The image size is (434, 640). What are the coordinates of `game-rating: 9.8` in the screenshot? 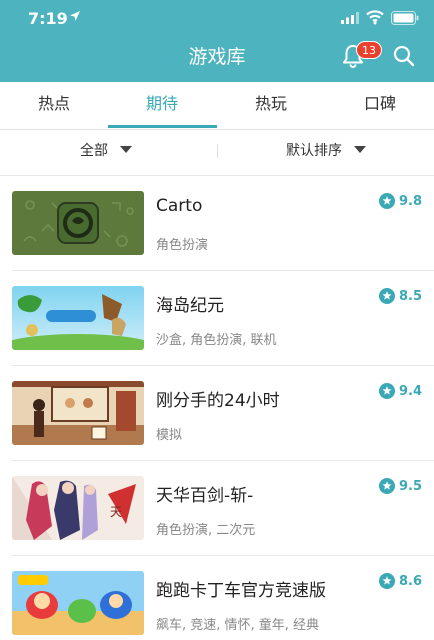 It's located at (400, 201).